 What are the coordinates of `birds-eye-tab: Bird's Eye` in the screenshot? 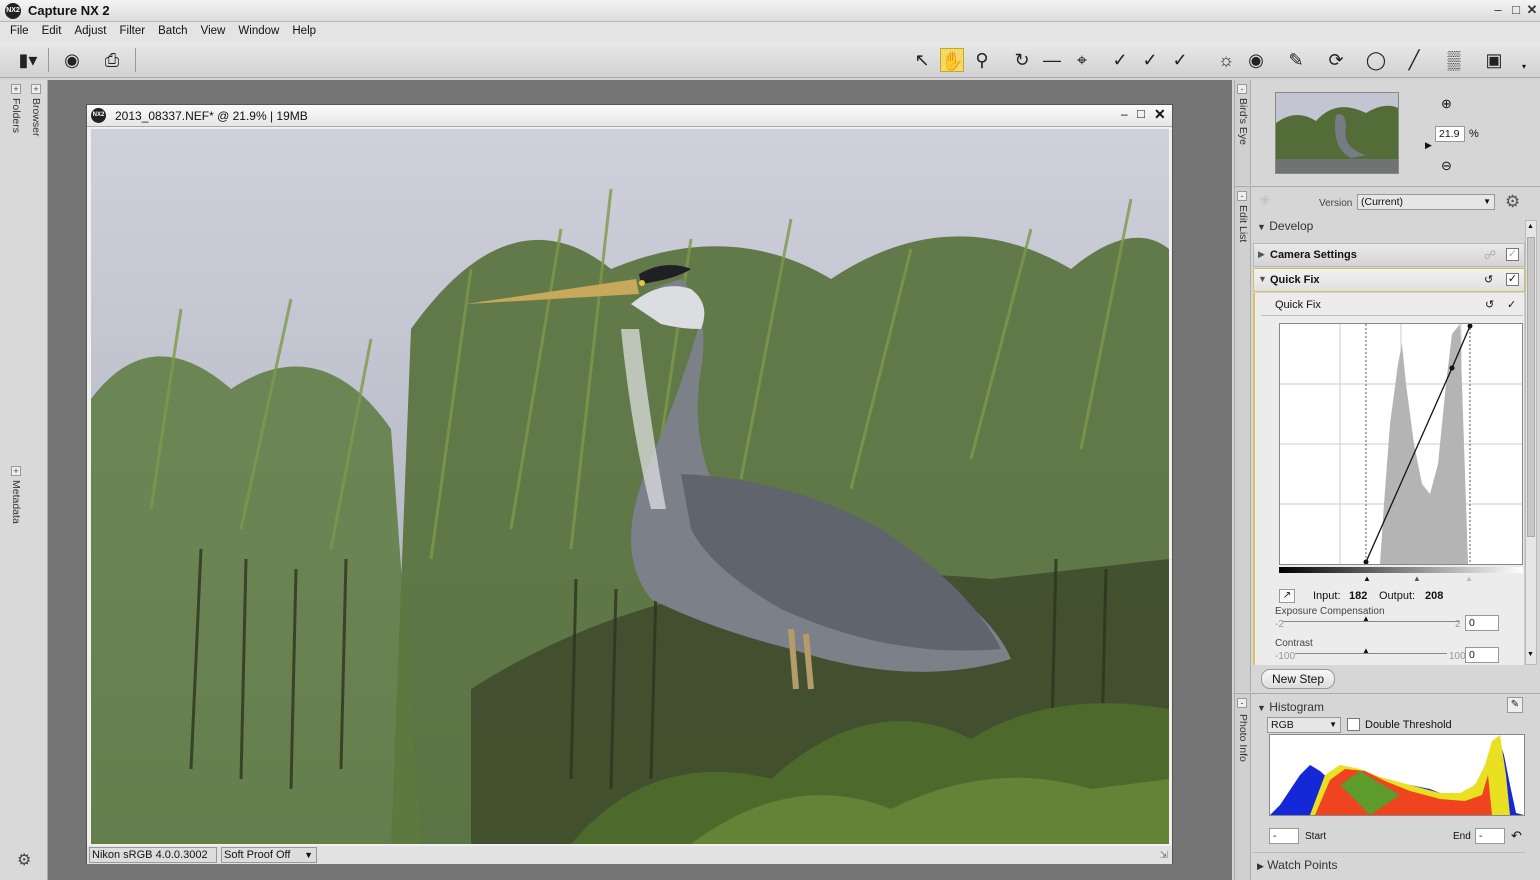 It's located at (1243, 121).